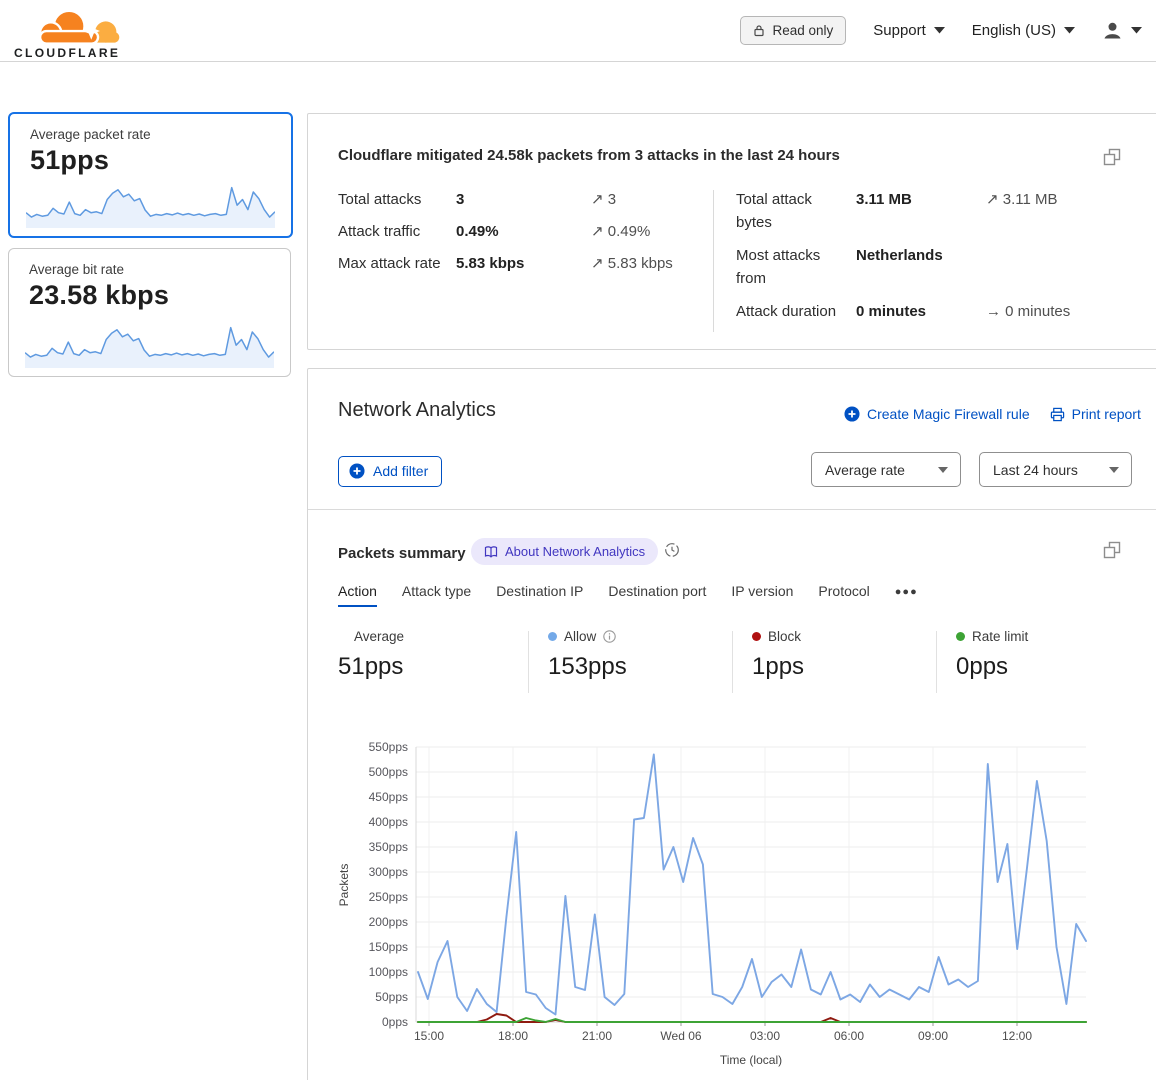 This screenshot has width=1156, height=1080. What do you see at coordinates (621, 231) in the screenshot?
I see `stat-trend: ↗ 0.49%` at bounding box center [621, 231].